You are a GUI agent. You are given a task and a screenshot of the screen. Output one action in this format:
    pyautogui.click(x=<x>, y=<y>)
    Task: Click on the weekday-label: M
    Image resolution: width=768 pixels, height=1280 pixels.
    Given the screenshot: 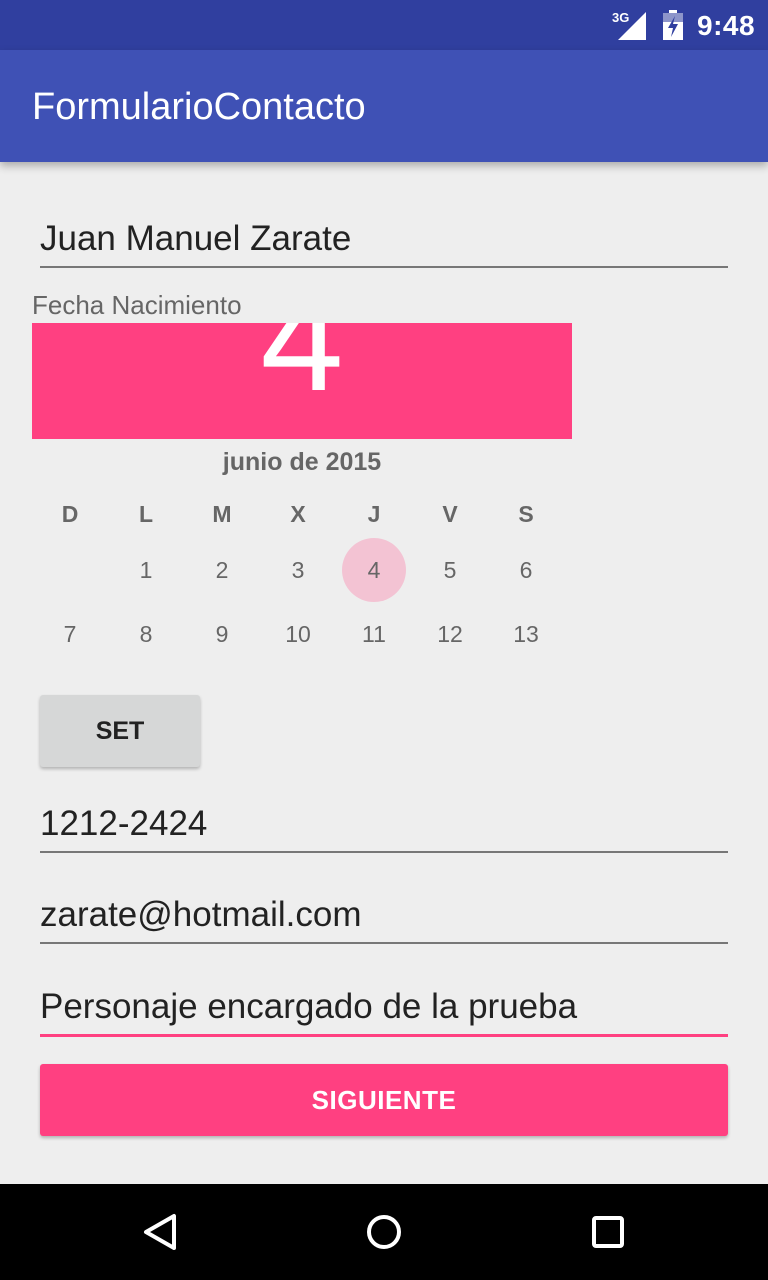 What is the action you would take?
    pyautogui.click(x=222, y=514)
    